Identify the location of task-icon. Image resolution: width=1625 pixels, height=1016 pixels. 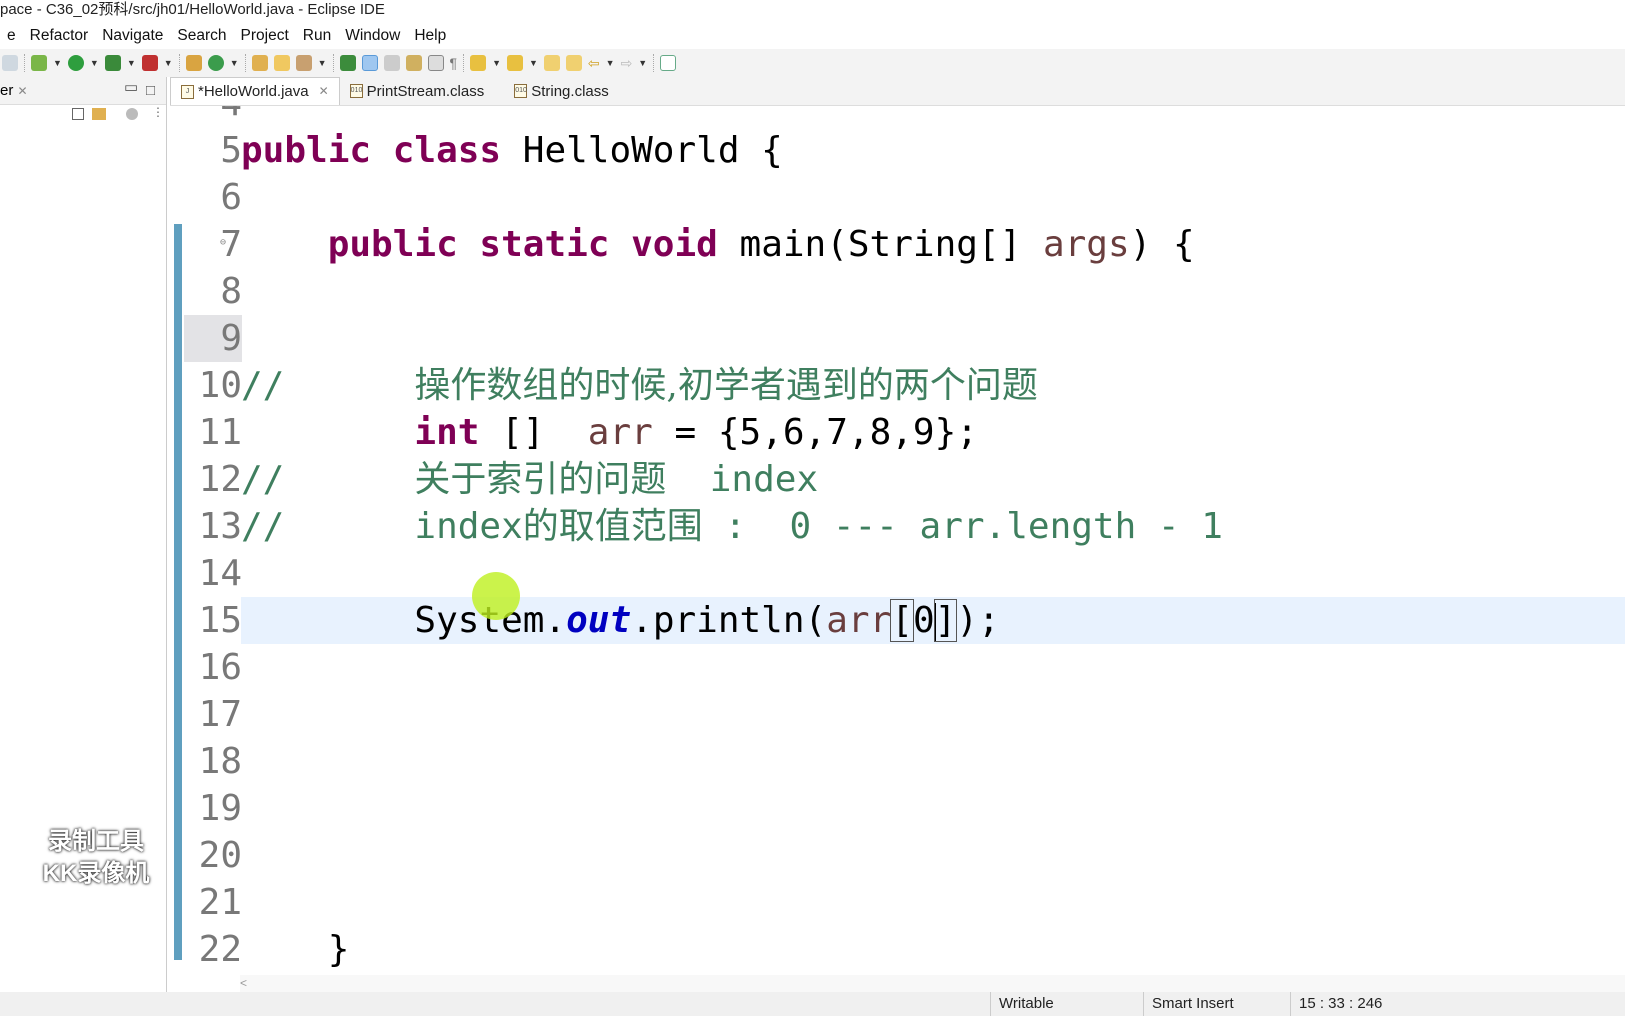
(347, 63).